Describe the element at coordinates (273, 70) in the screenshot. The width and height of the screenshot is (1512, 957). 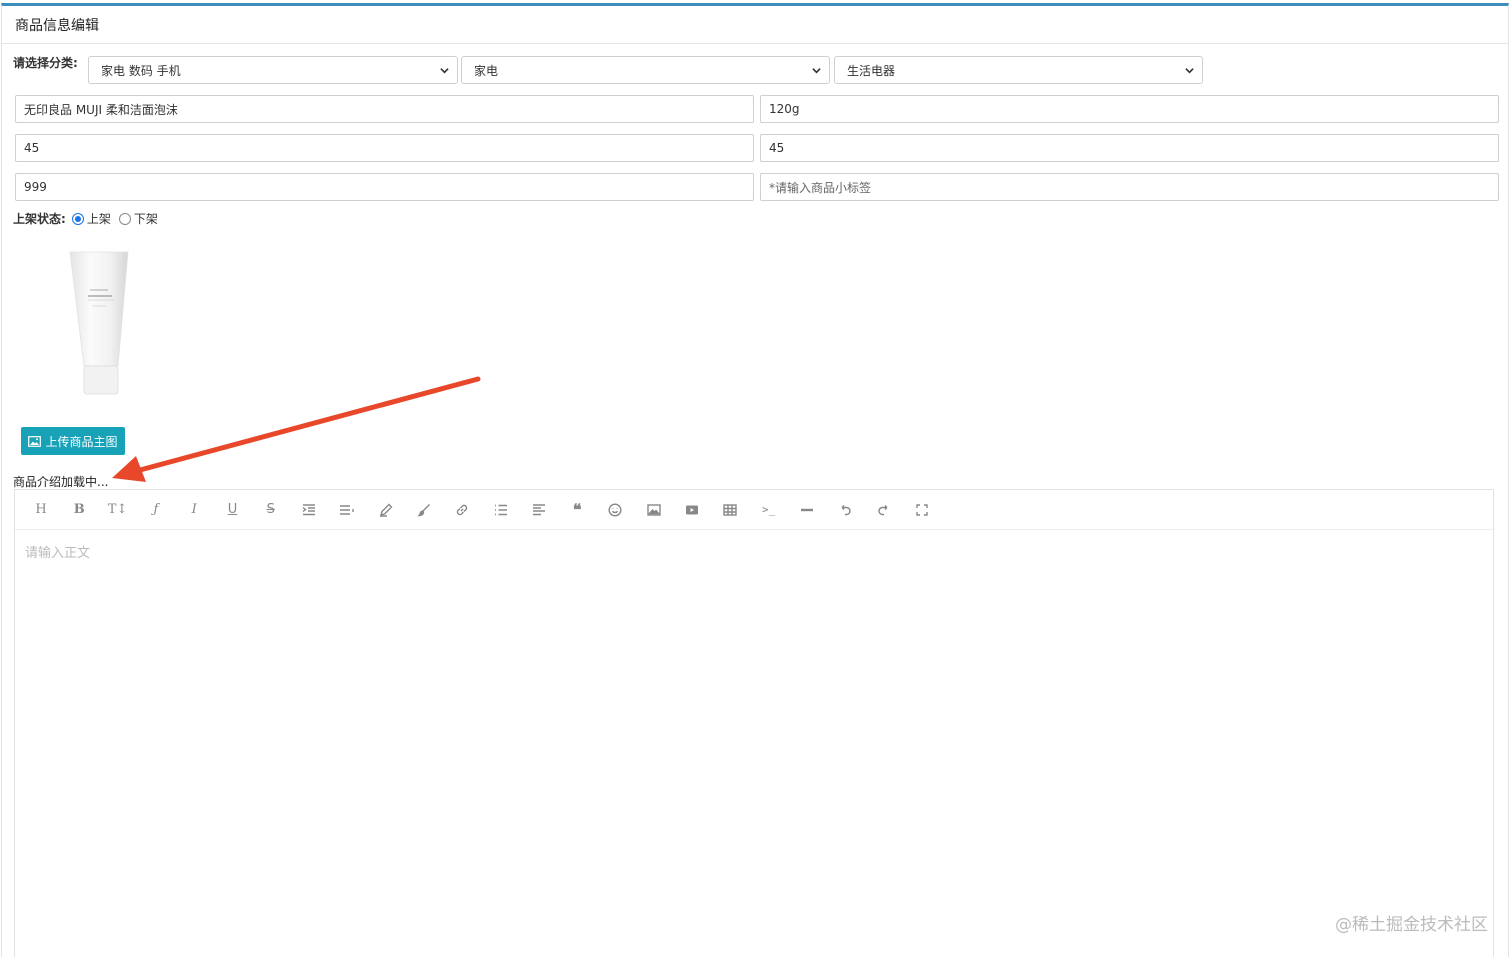
I see `category-select-level1: 家电 数码 手机` at that location.